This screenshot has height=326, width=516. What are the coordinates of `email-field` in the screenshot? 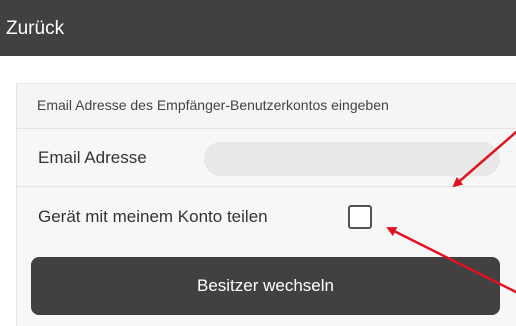 It's located at (352, 159).